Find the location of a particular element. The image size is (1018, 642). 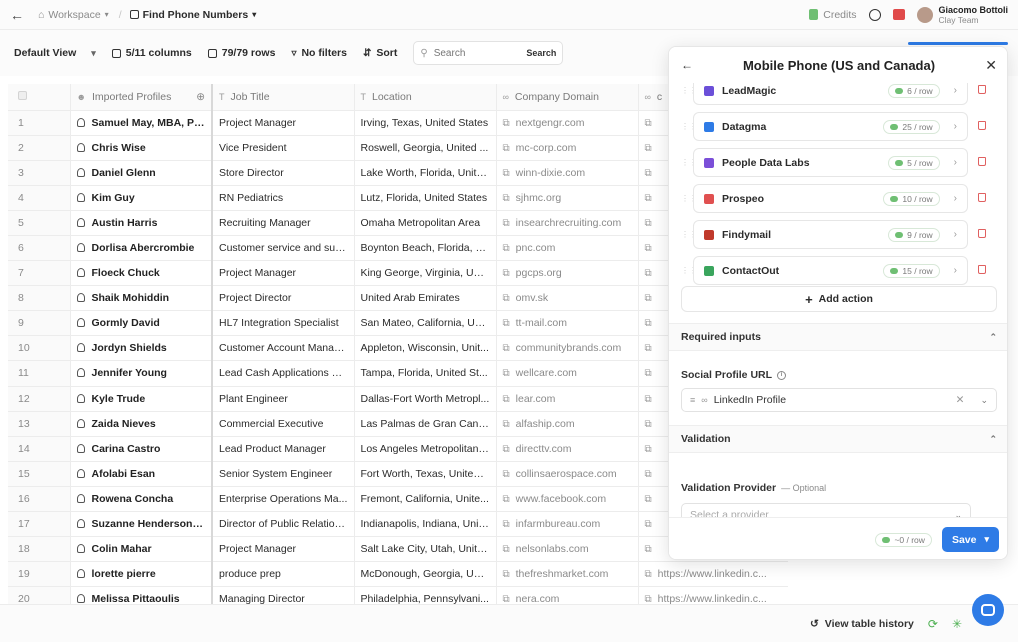

column-header-company-domain: ∞ Company Domain is located at coordinates (567, 97).